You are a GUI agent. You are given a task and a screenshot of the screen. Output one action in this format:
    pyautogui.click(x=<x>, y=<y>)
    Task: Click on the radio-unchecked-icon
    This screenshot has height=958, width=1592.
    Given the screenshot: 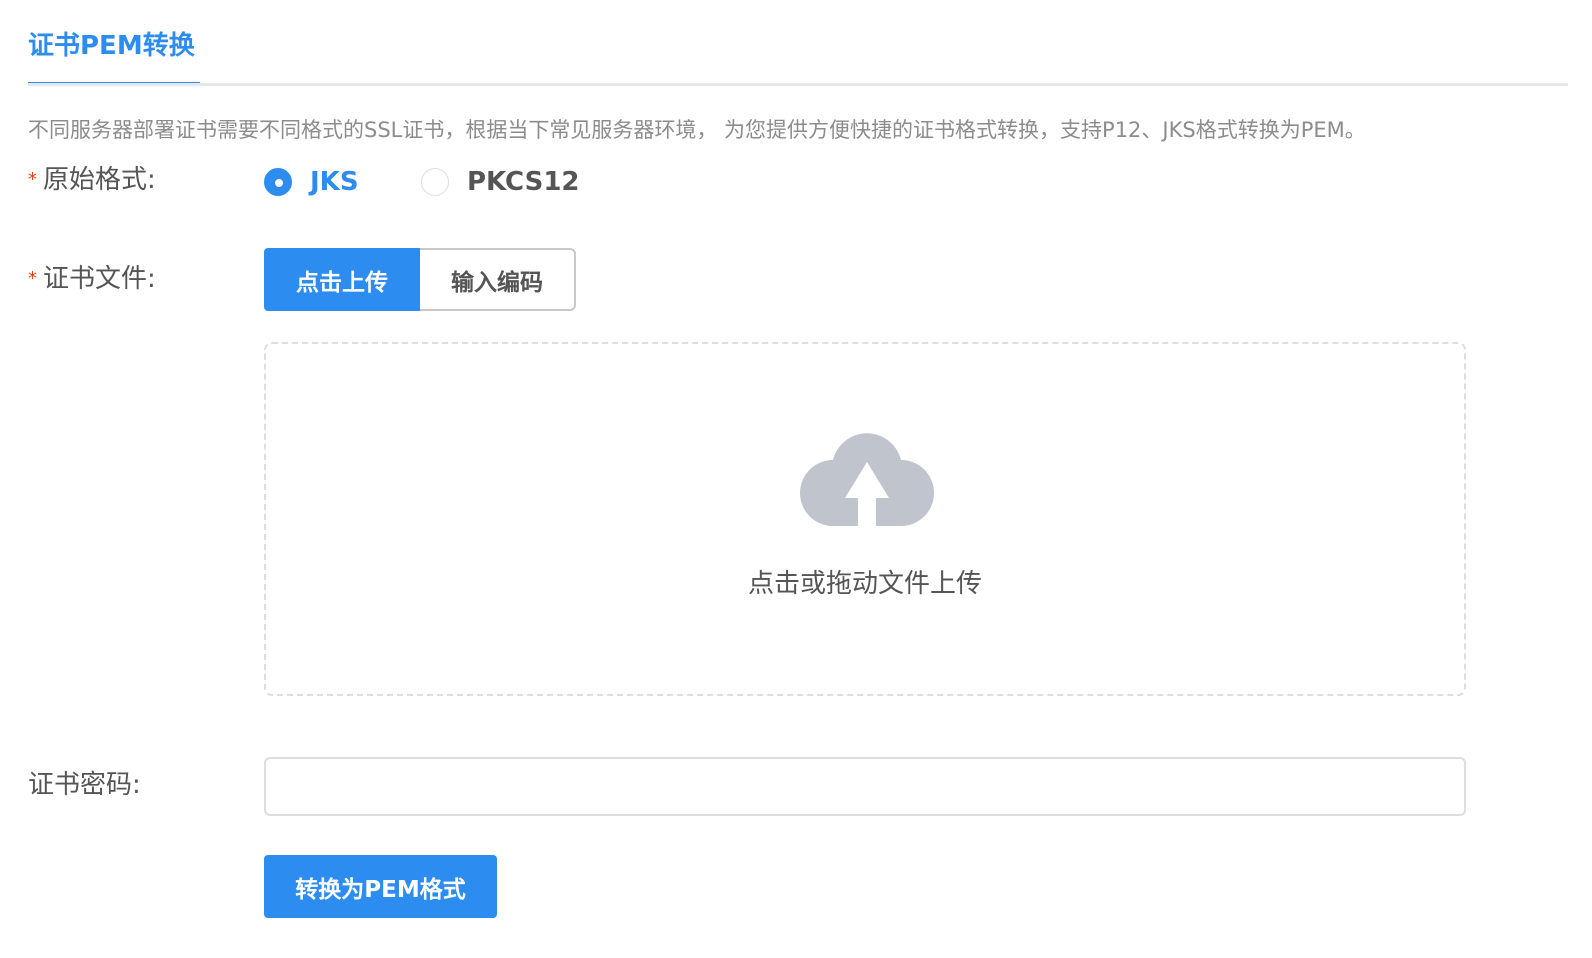 What is the action you would take?
    pyautogui.click(x=435, y=182)
    